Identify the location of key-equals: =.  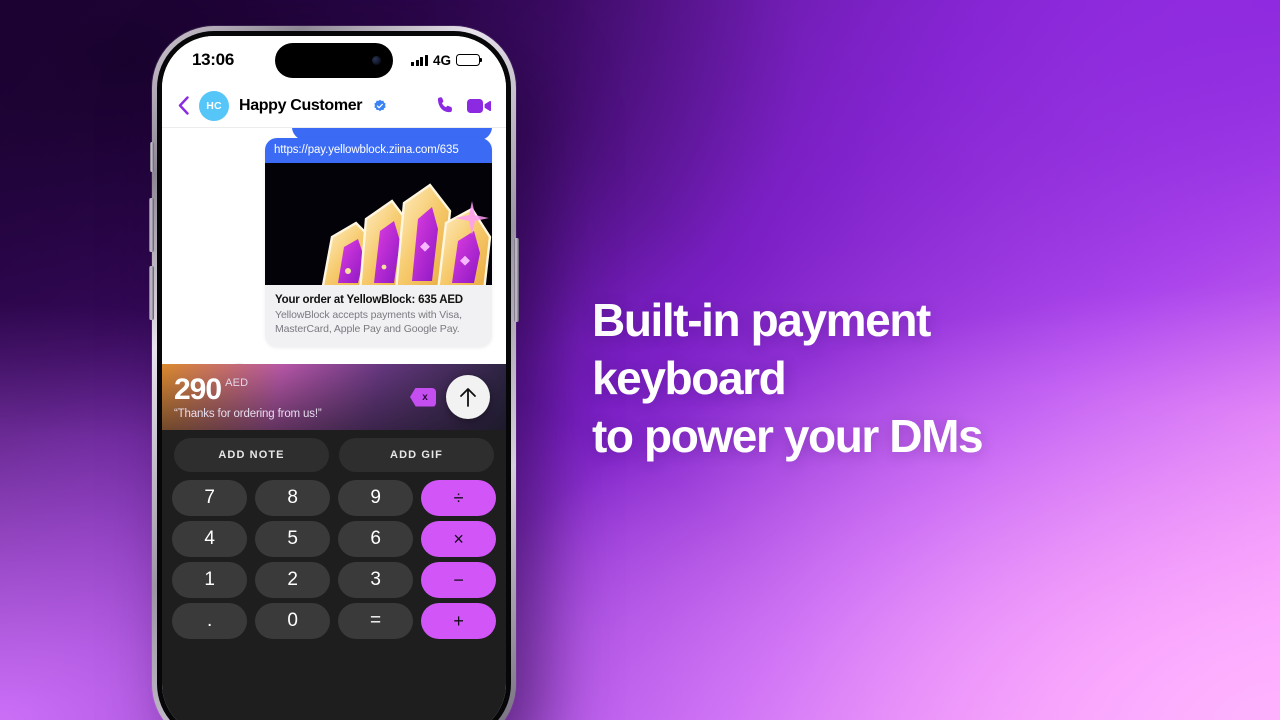
(375, 621).